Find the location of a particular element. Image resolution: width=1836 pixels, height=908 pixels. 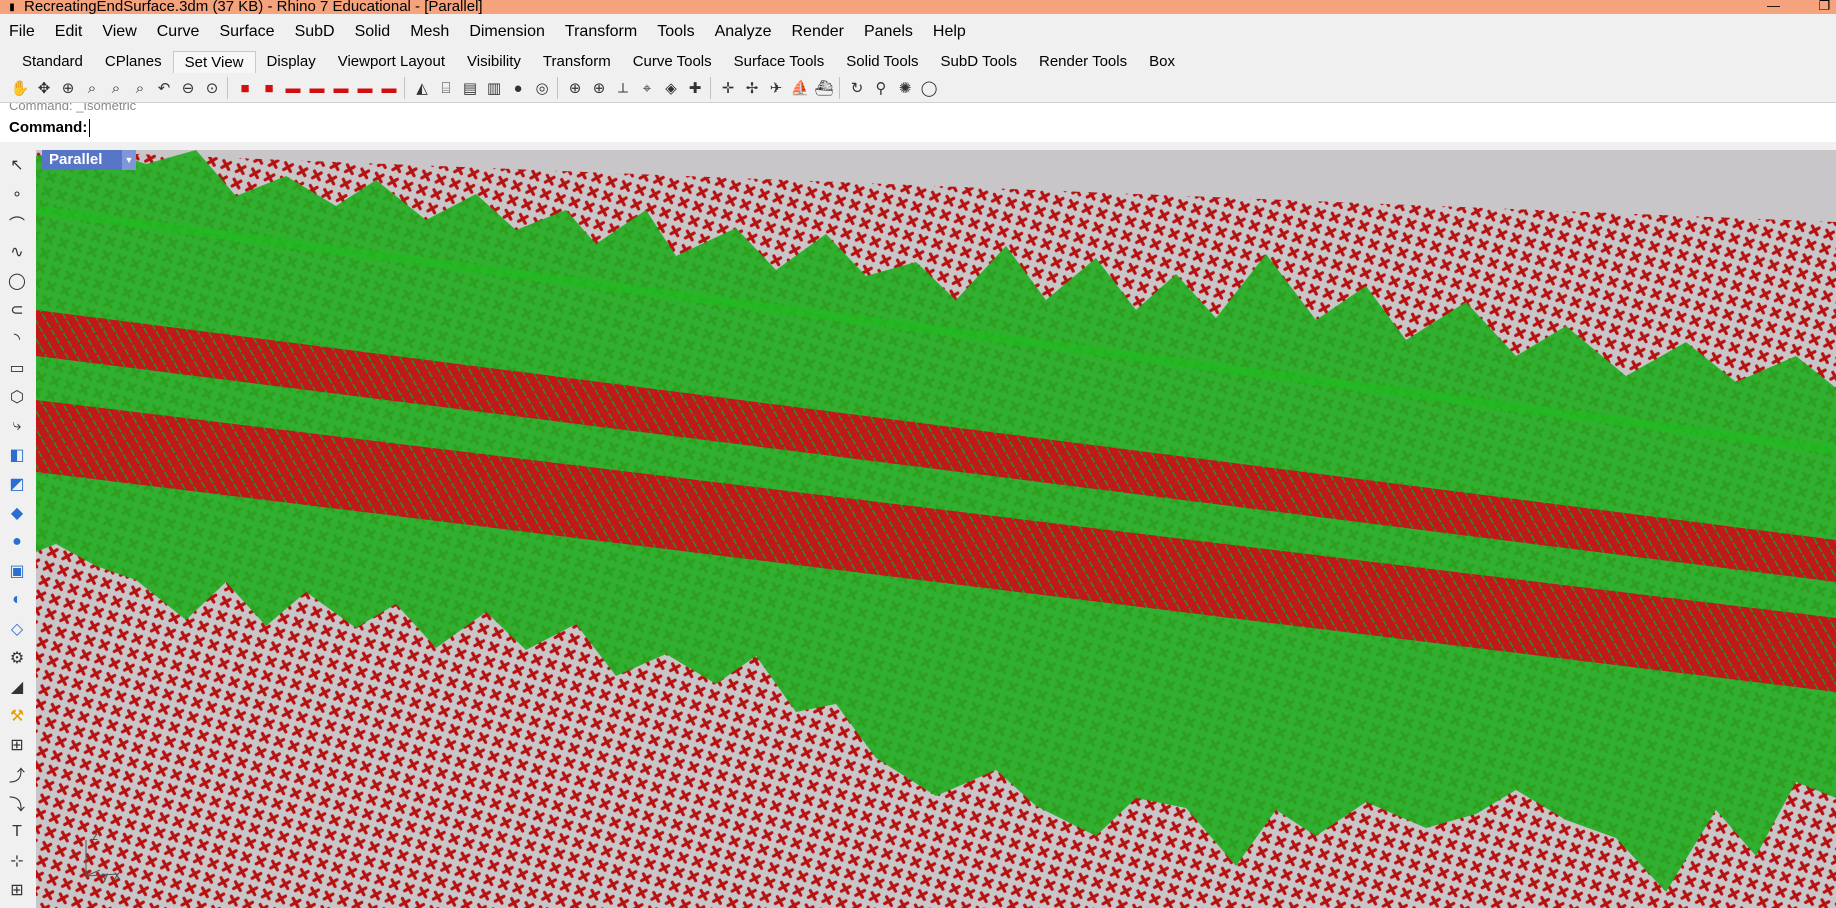

tab-standard: Standard is located at coordinates (52, 62).